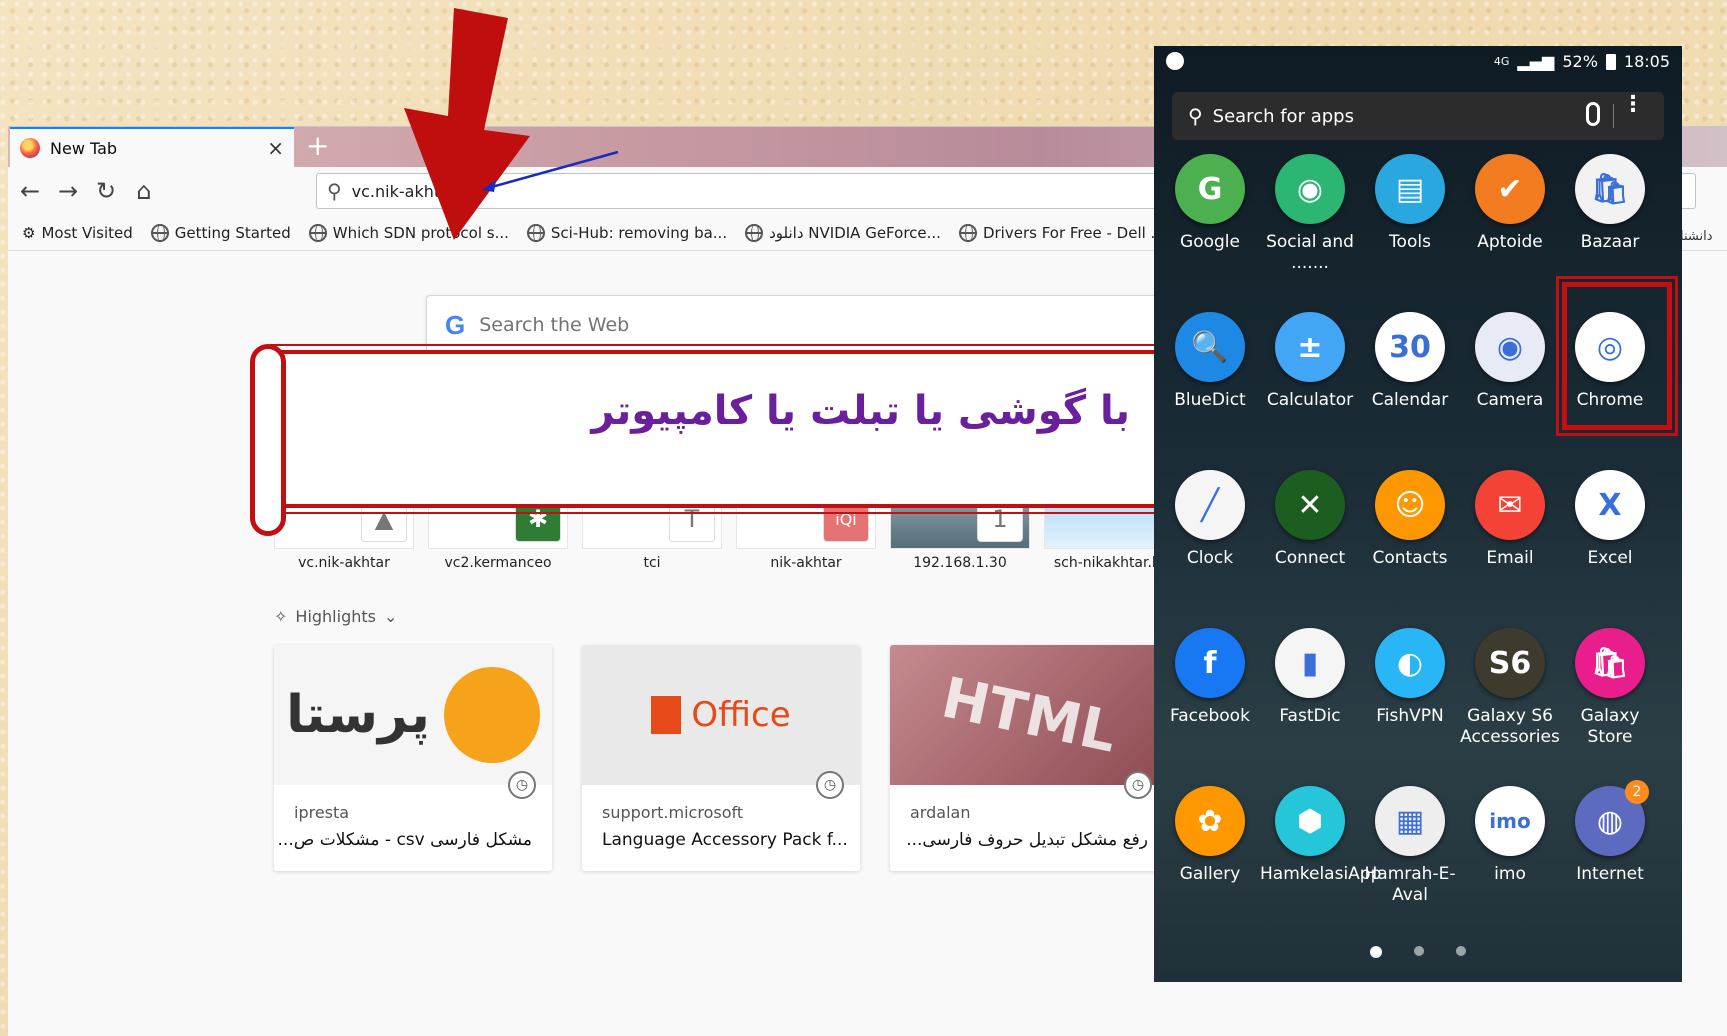 The width and height of the screenshot is (1727, 1036). I want to click on notification-badge: 2, so click(1637, 792).